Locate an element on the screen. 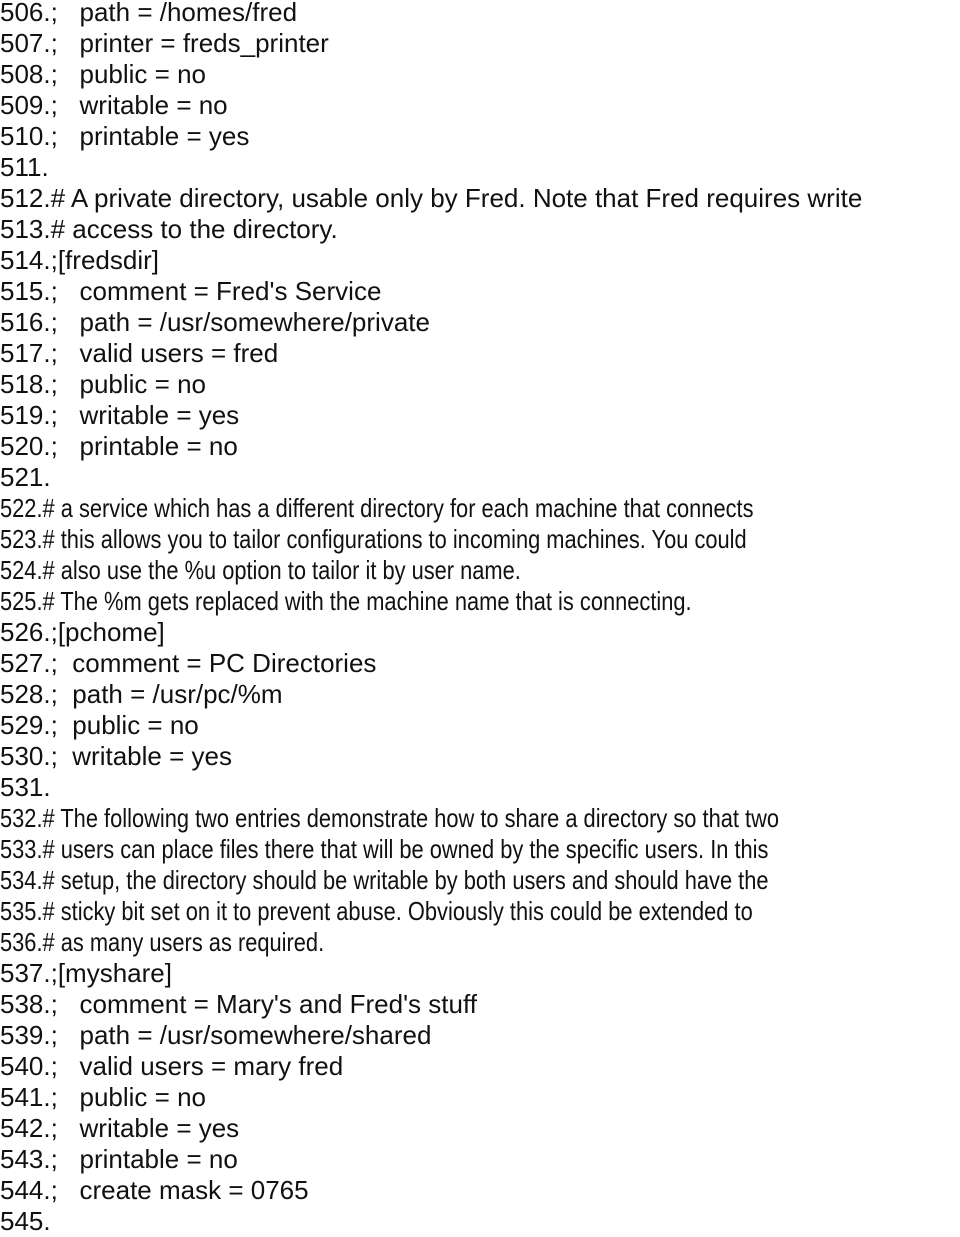 This screenshot has width=960, height=1237. listing-line: 507.; printer = freds_printer is located at coordinates (480, 43).